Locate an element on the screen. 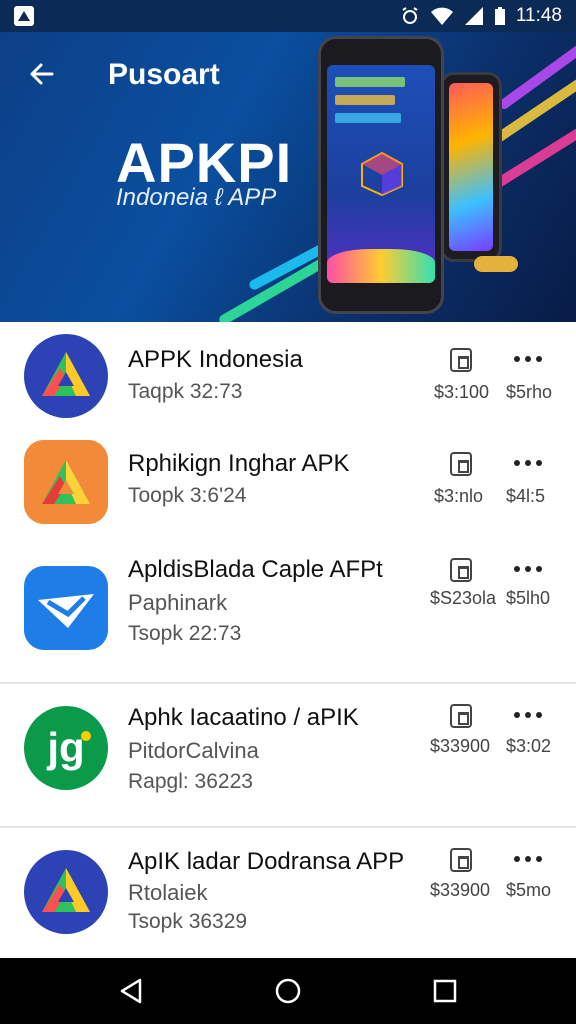 Image resolution: width=576 pixels, height=1024 pixels. phone-illustration-back is located at coordinates (471, 167).